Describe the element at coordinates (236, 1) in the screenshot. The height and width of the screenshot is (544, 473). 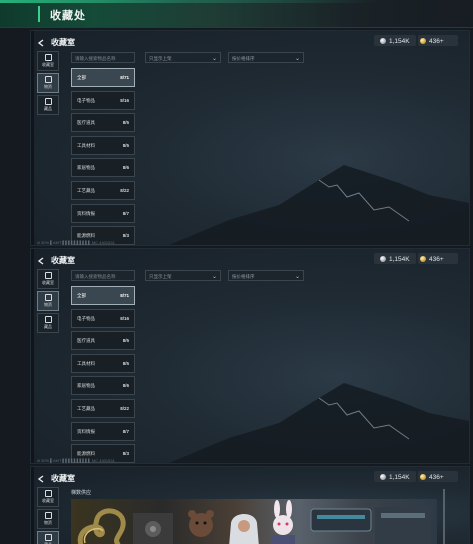
I see `header-glow` at that location.